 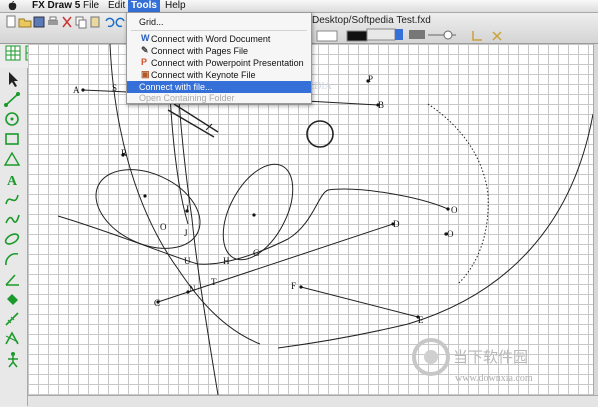 I want to click on ellipse-tool-icon, so click(x=13, y=239).